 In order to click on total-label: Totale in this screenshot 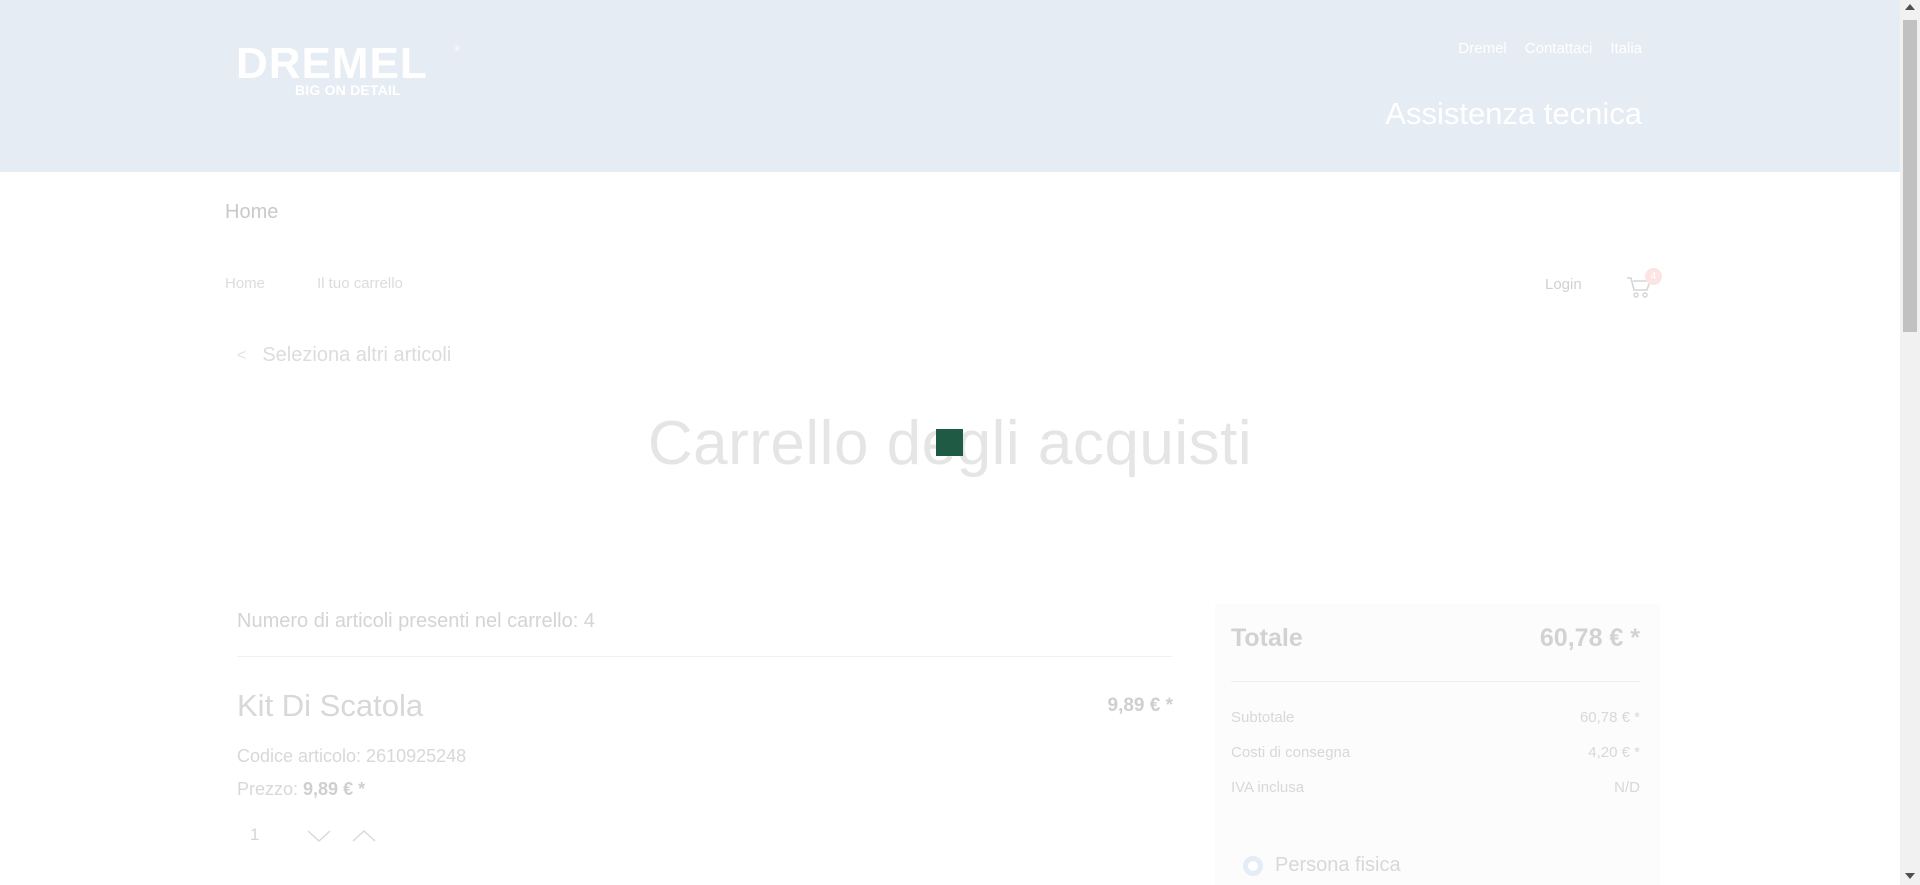, I will do `click(1267, 638)`.